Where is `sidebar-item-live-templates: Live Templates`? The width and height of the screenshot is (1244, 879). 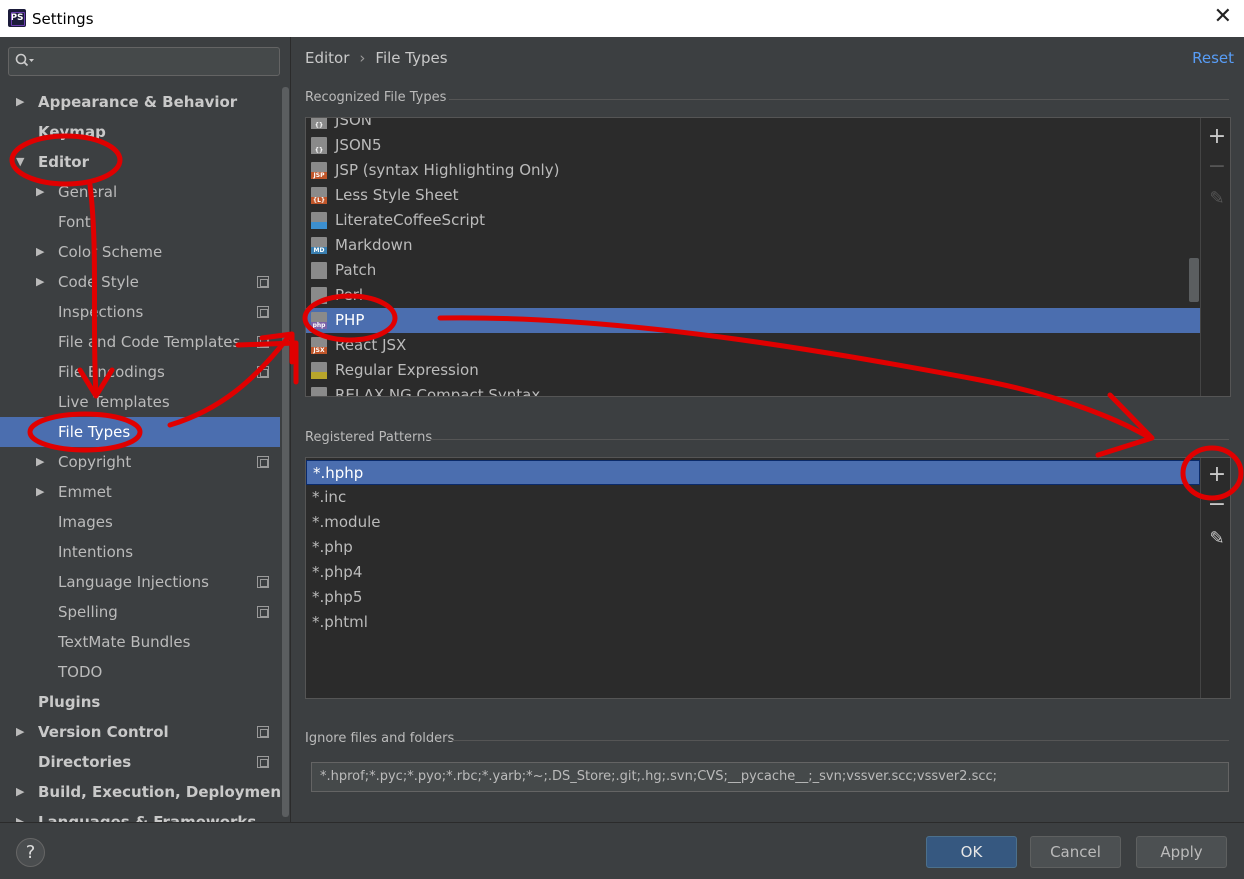 sidebar-item-live-templates: Live Templates is located at coordinates (140, 402).